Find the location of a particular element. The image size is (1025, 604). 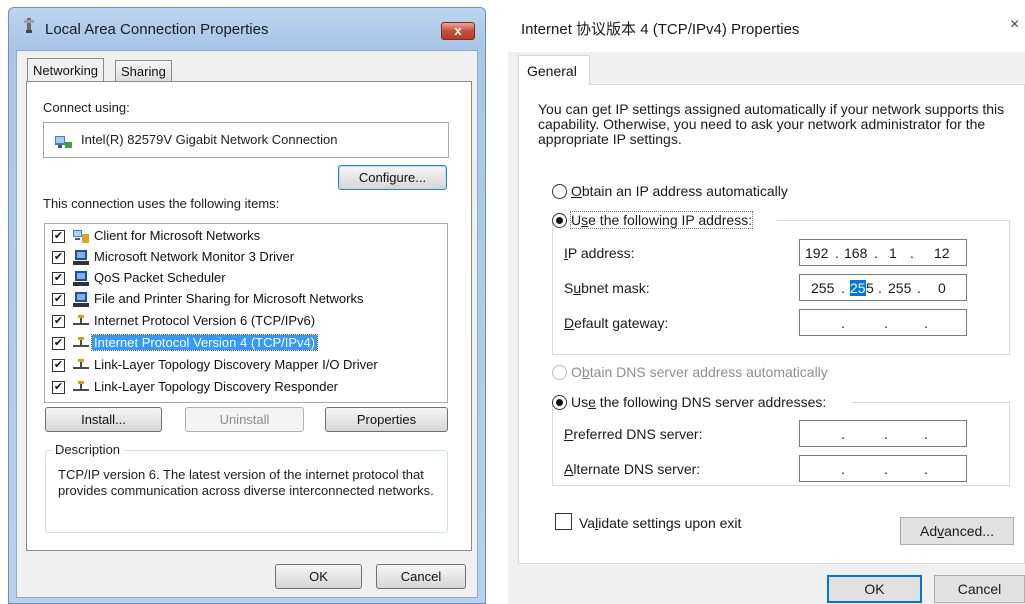

list-item: ✔ QoS Packet Scheduler is located at coordinates (246, 278).